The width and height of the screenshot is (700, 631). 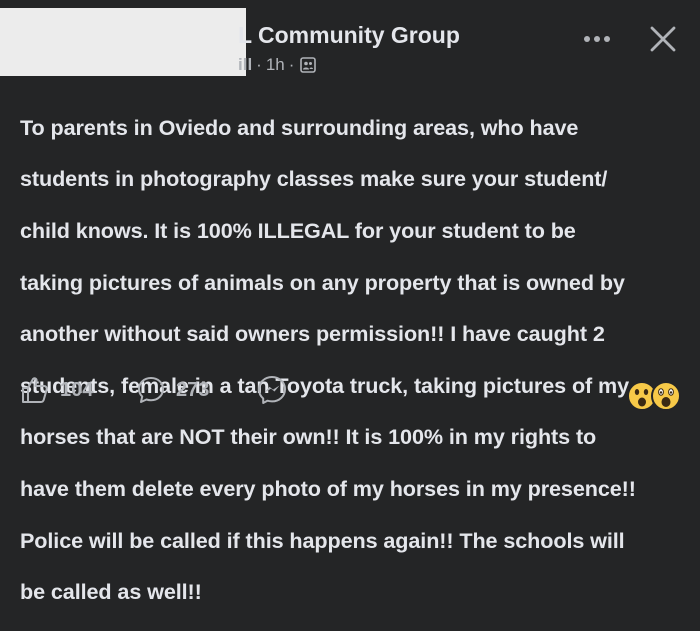 I want to click on close-icon, so click(x=663, y=39).